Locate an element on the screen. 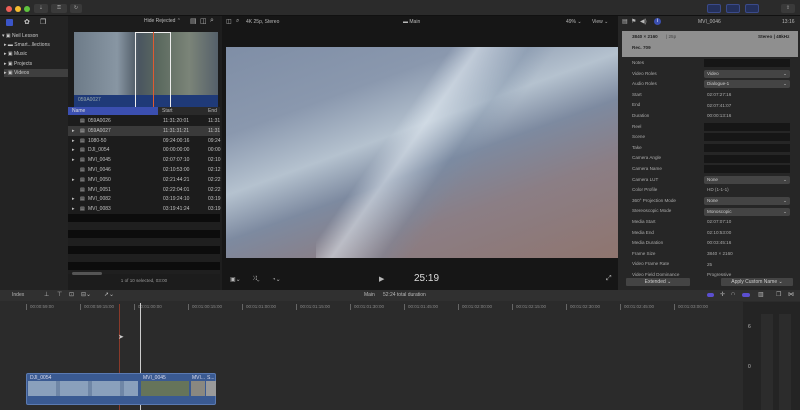 This screenshot has height=410, width=800. apply-custom-name-button: Apply Custom Name ⌄ is located at coordinates (757, 282).